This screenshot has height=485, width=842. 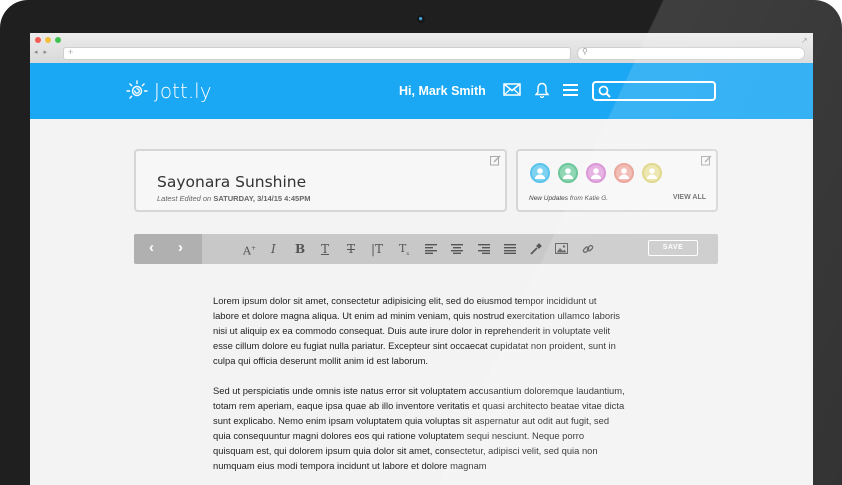 What do you see at coordinates (317, 53) in the screenshot?
I see `address-bar: +` at bounding box center [317, 53].